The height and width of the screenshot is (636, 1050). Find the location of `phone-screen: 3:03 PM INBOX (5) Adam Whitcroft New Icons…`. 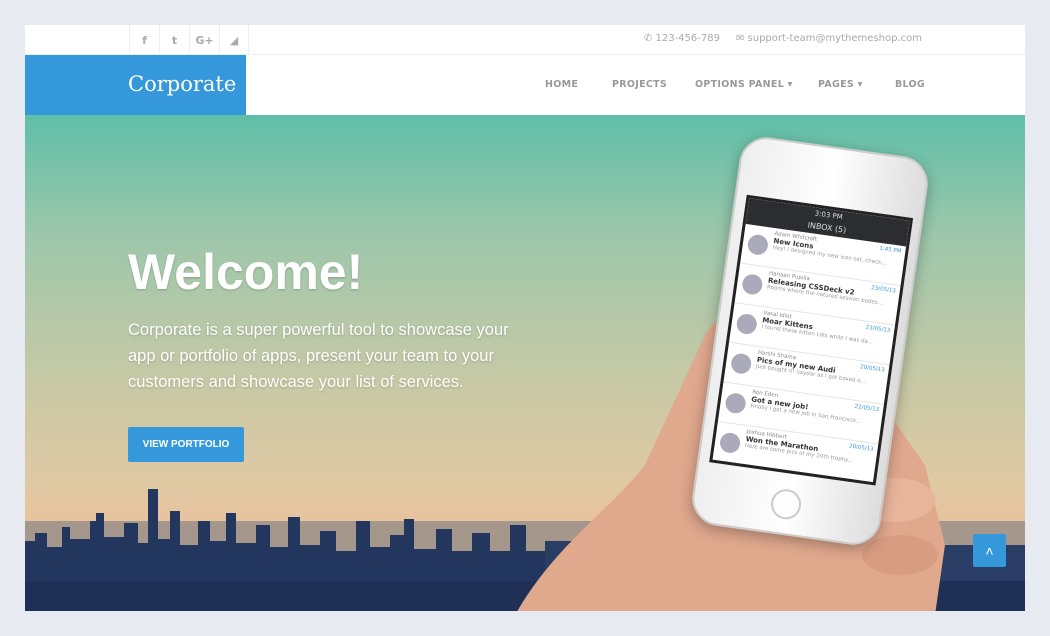

phone-screen: 3:03 PM INBOX (5) Adam Whitcroft New Icons… is located at coordinates (811, 340).